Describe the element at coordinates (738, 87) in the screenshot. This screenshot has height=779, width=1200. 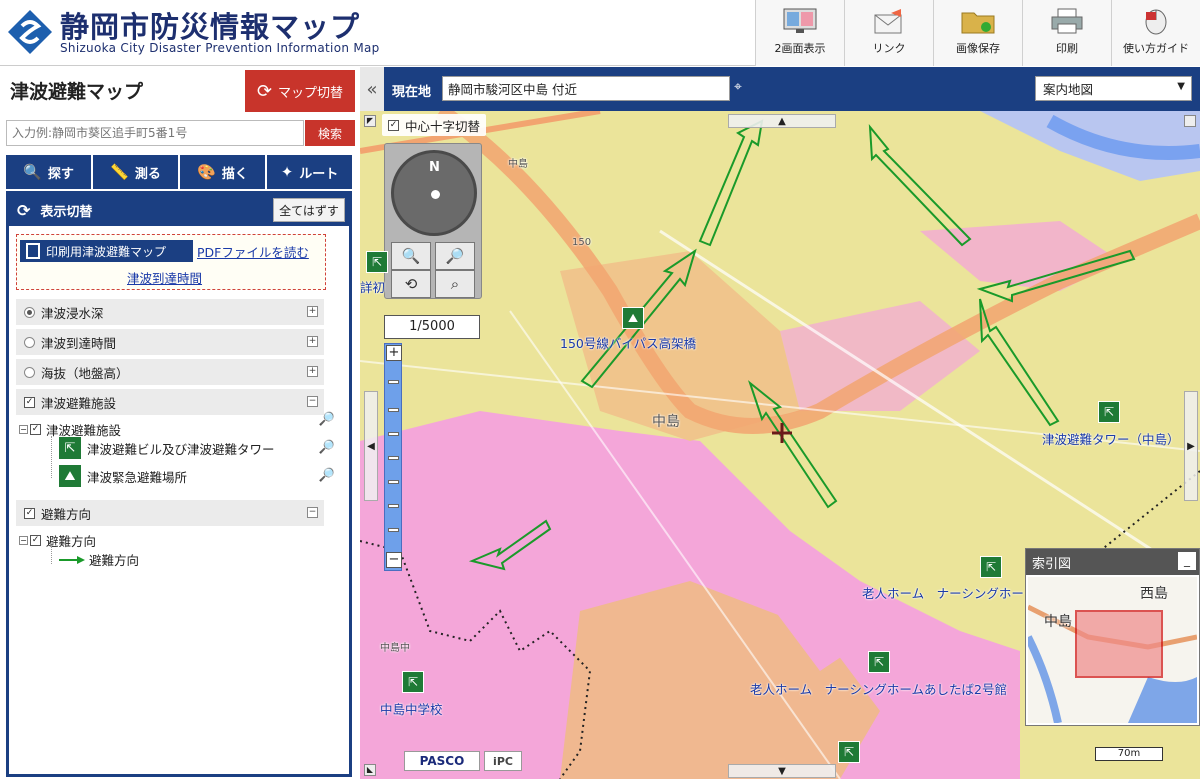
I see `crosshair-target-icon: ⌖` at that location.